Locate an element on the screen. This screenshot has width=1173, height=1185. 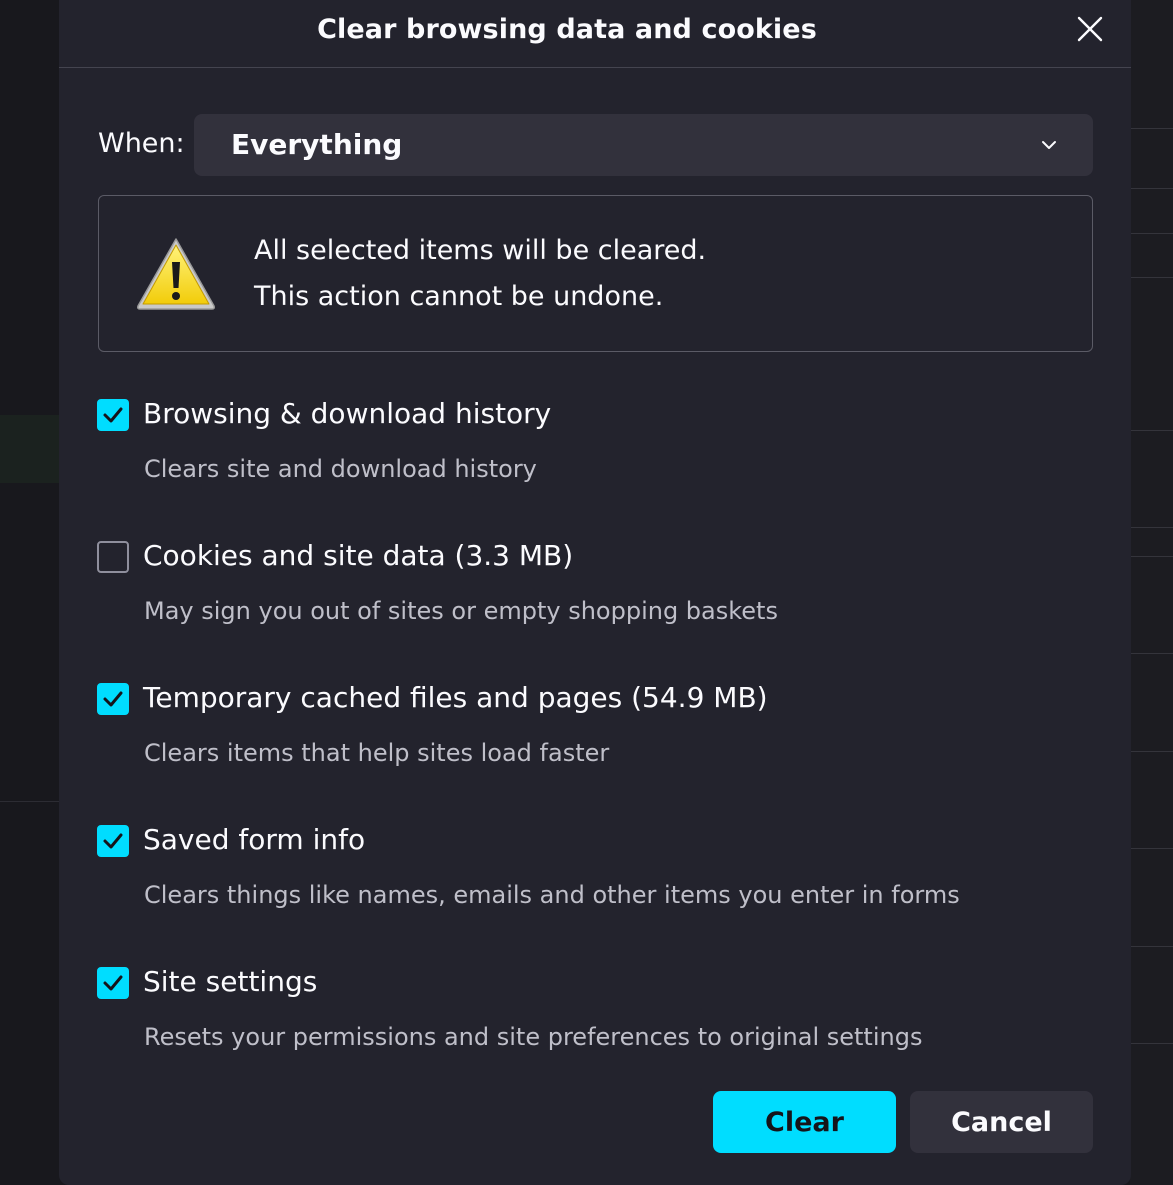
chevron-down-icon is located at coordinates (1049, 145).